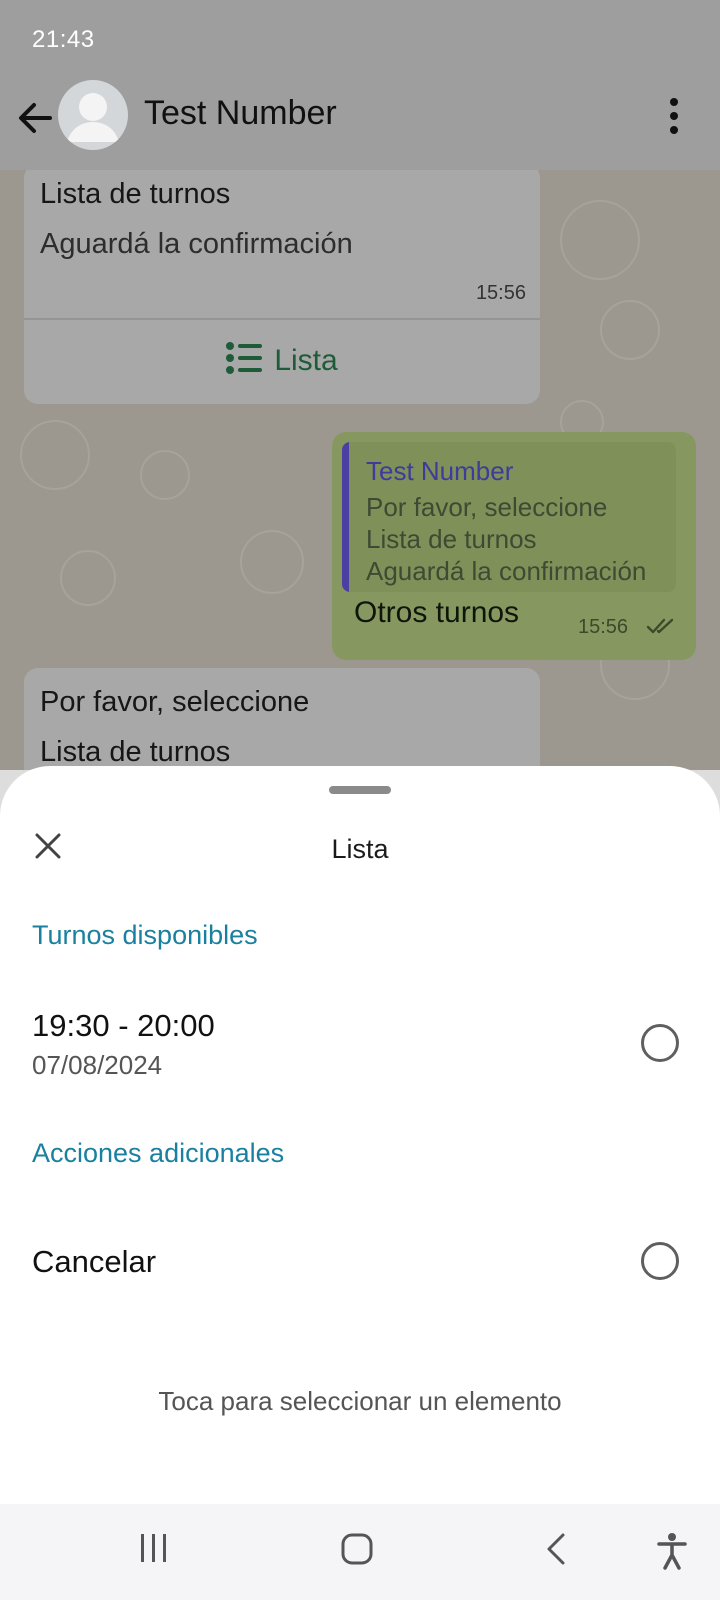  What do you see at coordinates (145, 935) in the screenshot?
I see `section-title: Turnos disponibles` at bounding box center [145, 935].